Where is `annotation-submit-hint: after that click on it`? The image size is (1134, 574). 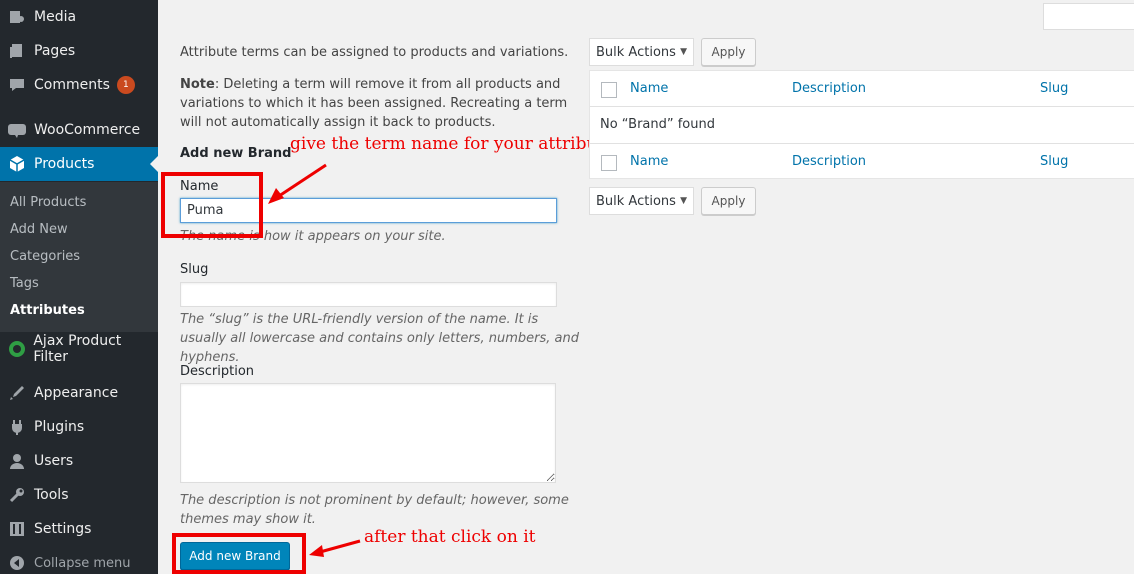 annotation-submit-hint: after that click on it is located at coordinates (450, 537).